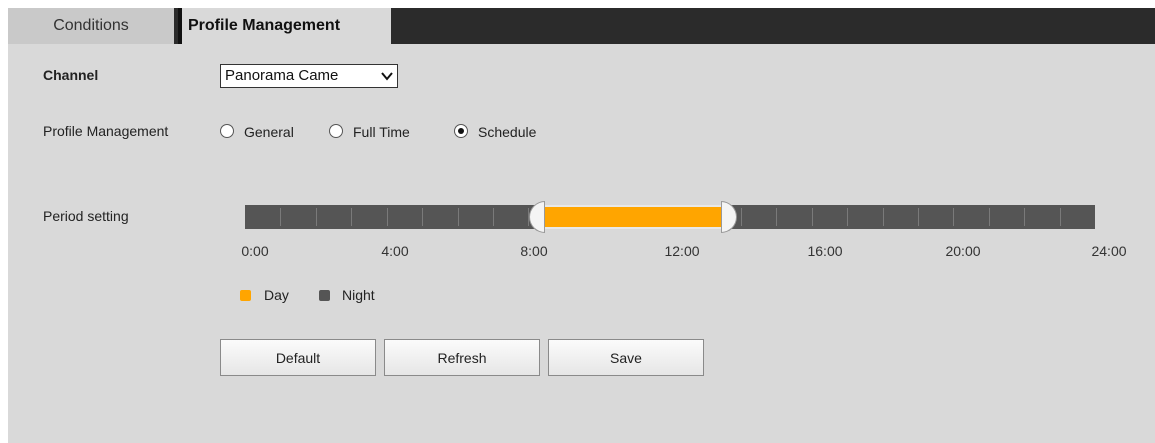 This screenshot has width=1155, height=443. Describe the element at coordinates (336, 131) in the screenshot. I see `radio-full-time-circle` at that location.